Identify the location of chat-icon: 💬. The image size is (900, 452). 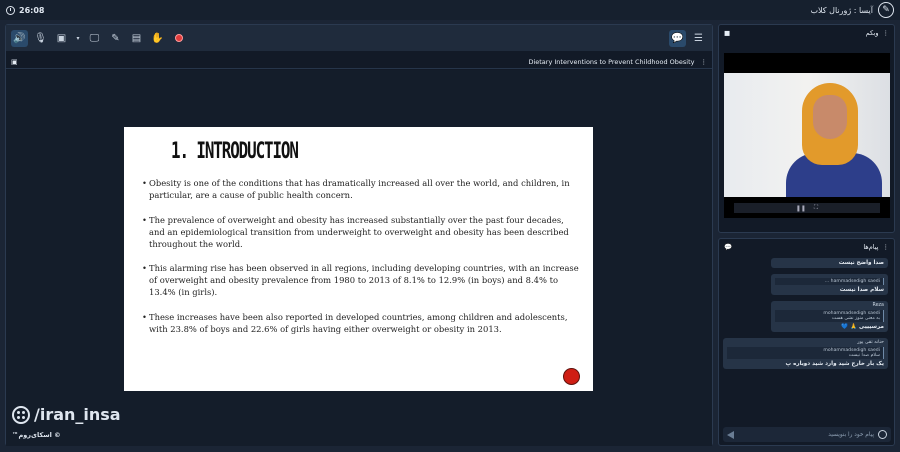
(677, 38).